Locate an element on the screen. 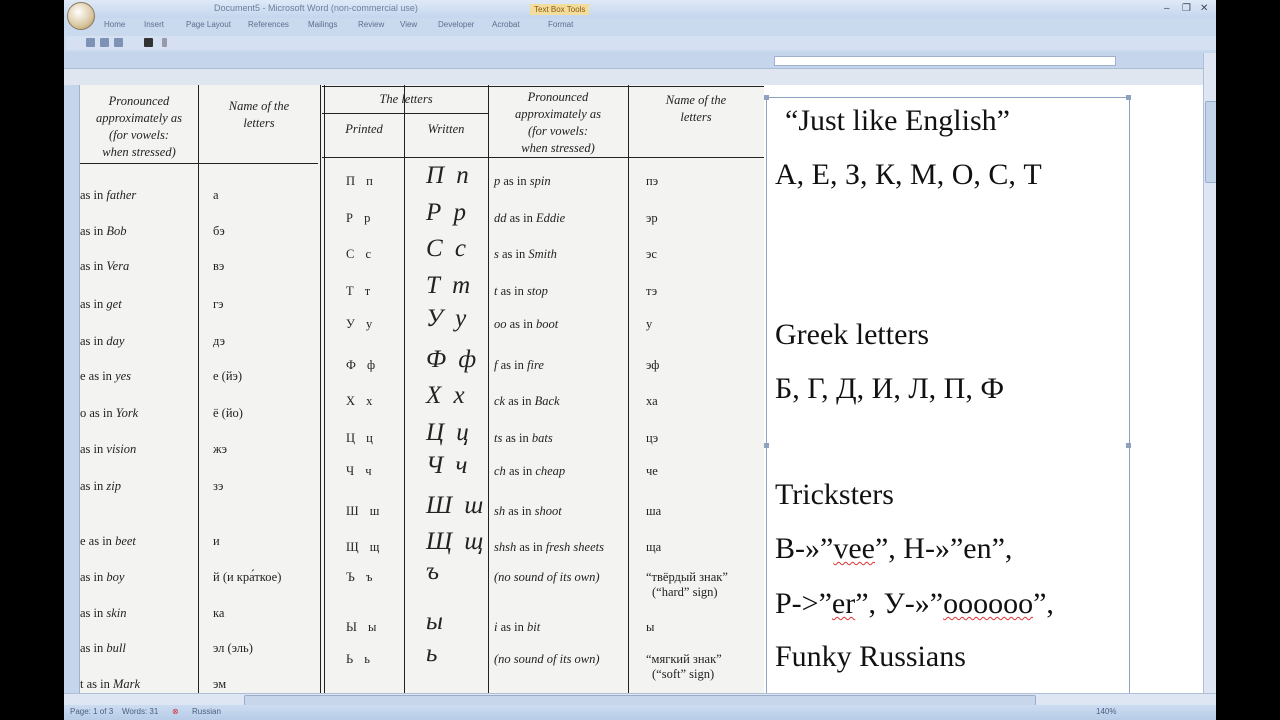  sound-example-word: Bob is located at coordinates (116, 231).